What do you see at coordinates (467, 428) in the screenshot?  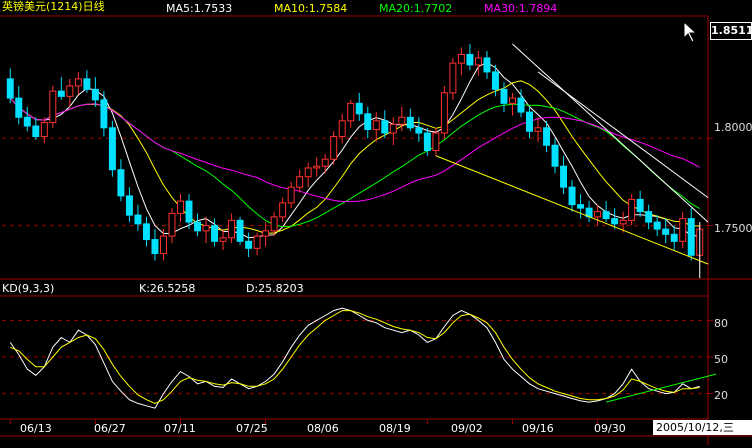 I see `x-label-09-02: 09/02` at bounding box center [467, 428].